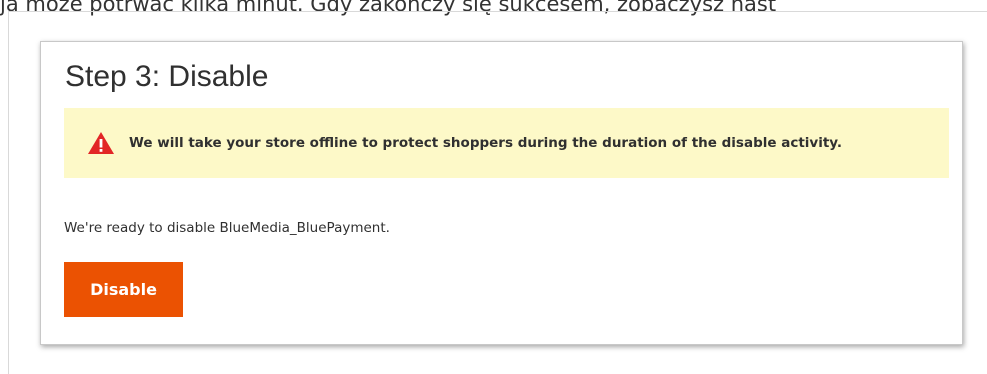  What do you see at coordinates (123, 289) in the screenshot?
I see `disable-button: Disable` at bounding box center [123, 289].